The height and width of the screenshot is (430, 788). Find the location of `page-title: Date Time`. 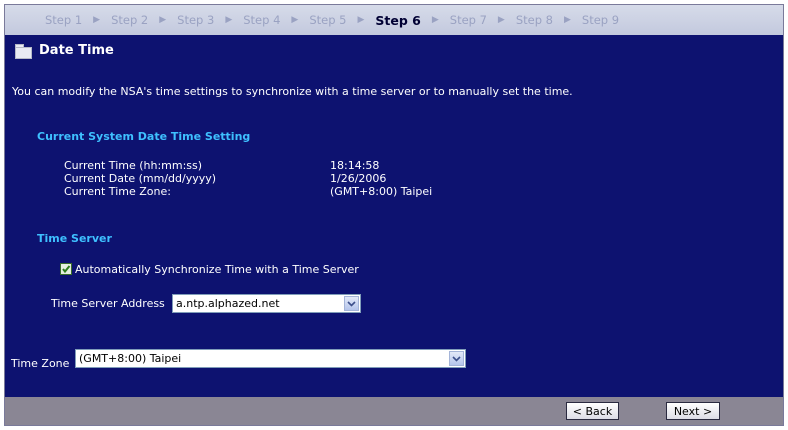

page-title: Date Time is located at coordinates (64, 51).